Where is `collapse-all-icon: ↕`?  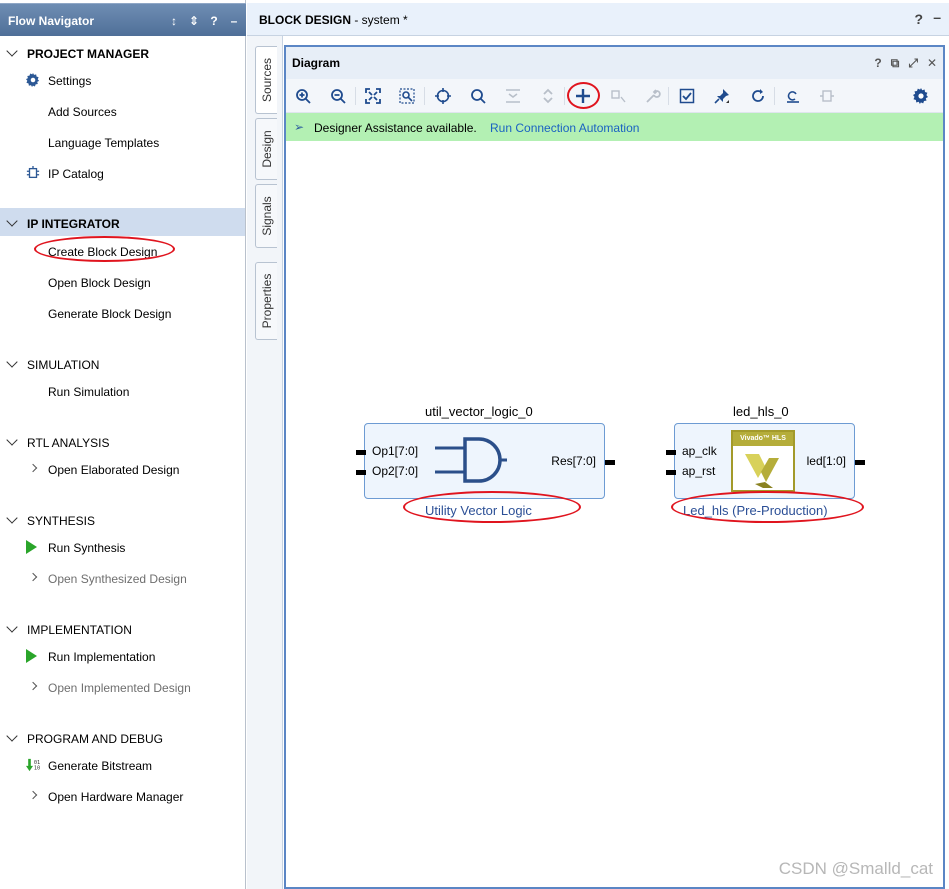
collapse-all-icon: ↕ is located at coordinates (174, 21).